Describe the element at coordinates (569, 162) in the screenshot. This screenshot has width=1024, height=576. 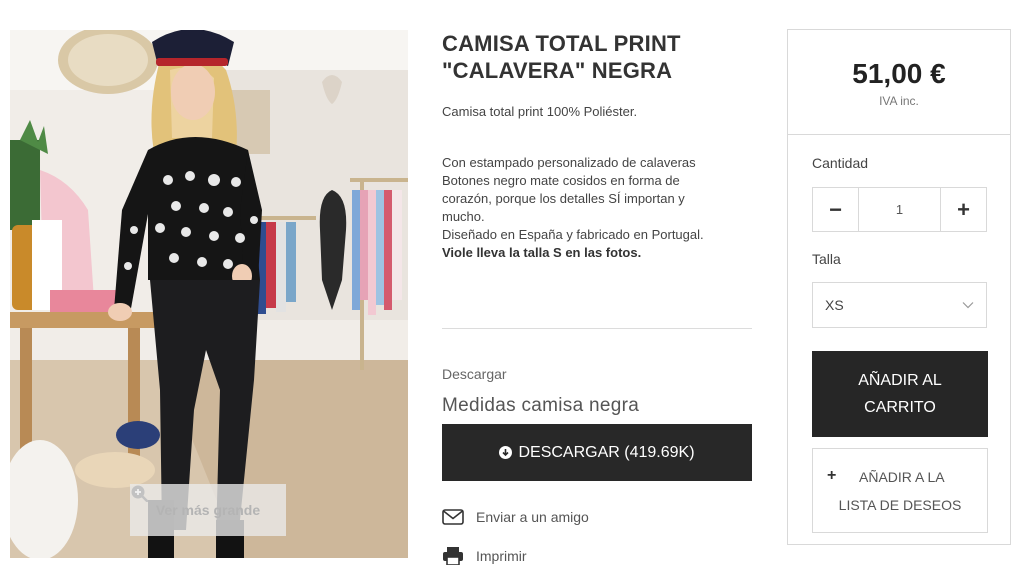
I see `description-line: Con estampado personalizado de calaveras` at that location.